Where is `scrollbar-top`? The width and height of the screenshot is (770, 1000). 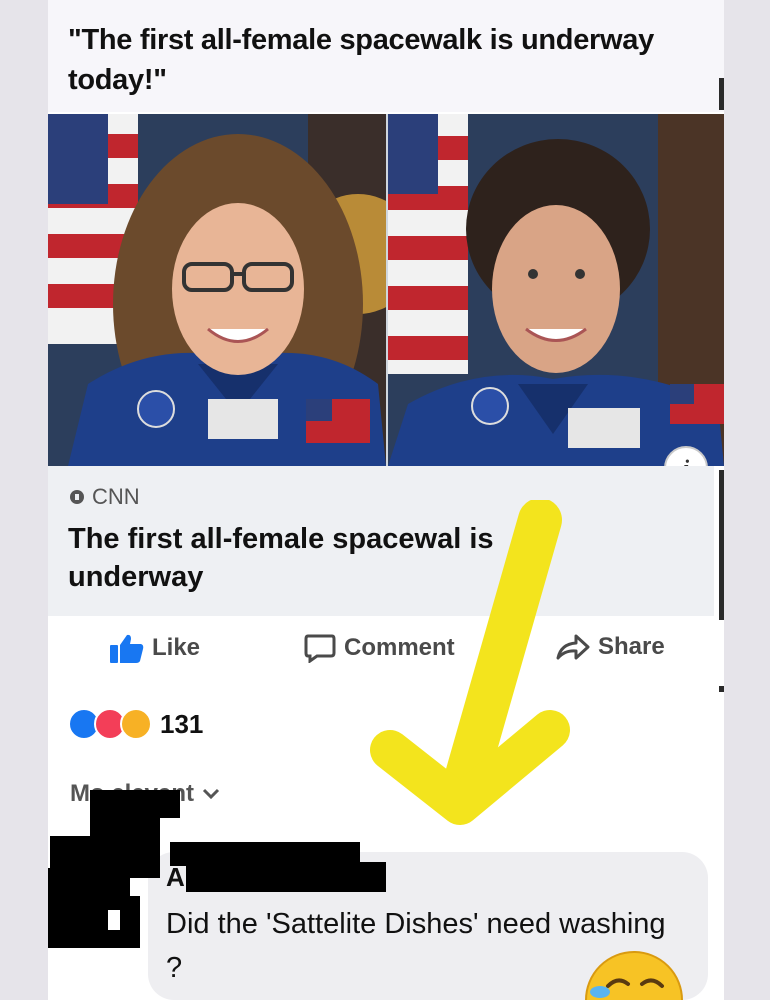
scrollbar-top is located at coordinates (721, 94).